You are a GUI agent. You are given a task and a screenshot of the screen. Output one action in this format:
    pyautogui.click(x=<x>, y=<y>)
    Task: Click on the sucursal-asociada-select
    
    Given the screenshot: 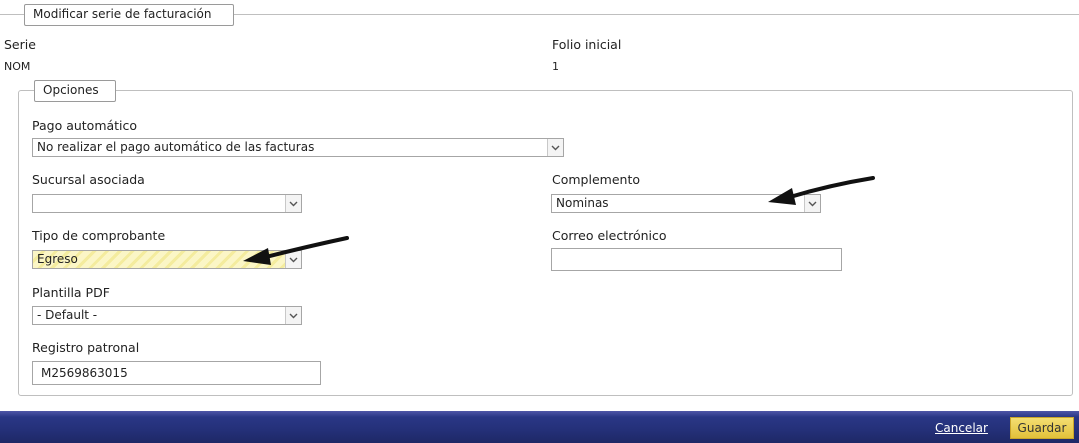 What is the action you would take?
    pyautogui.click(x=167, y=203)
    